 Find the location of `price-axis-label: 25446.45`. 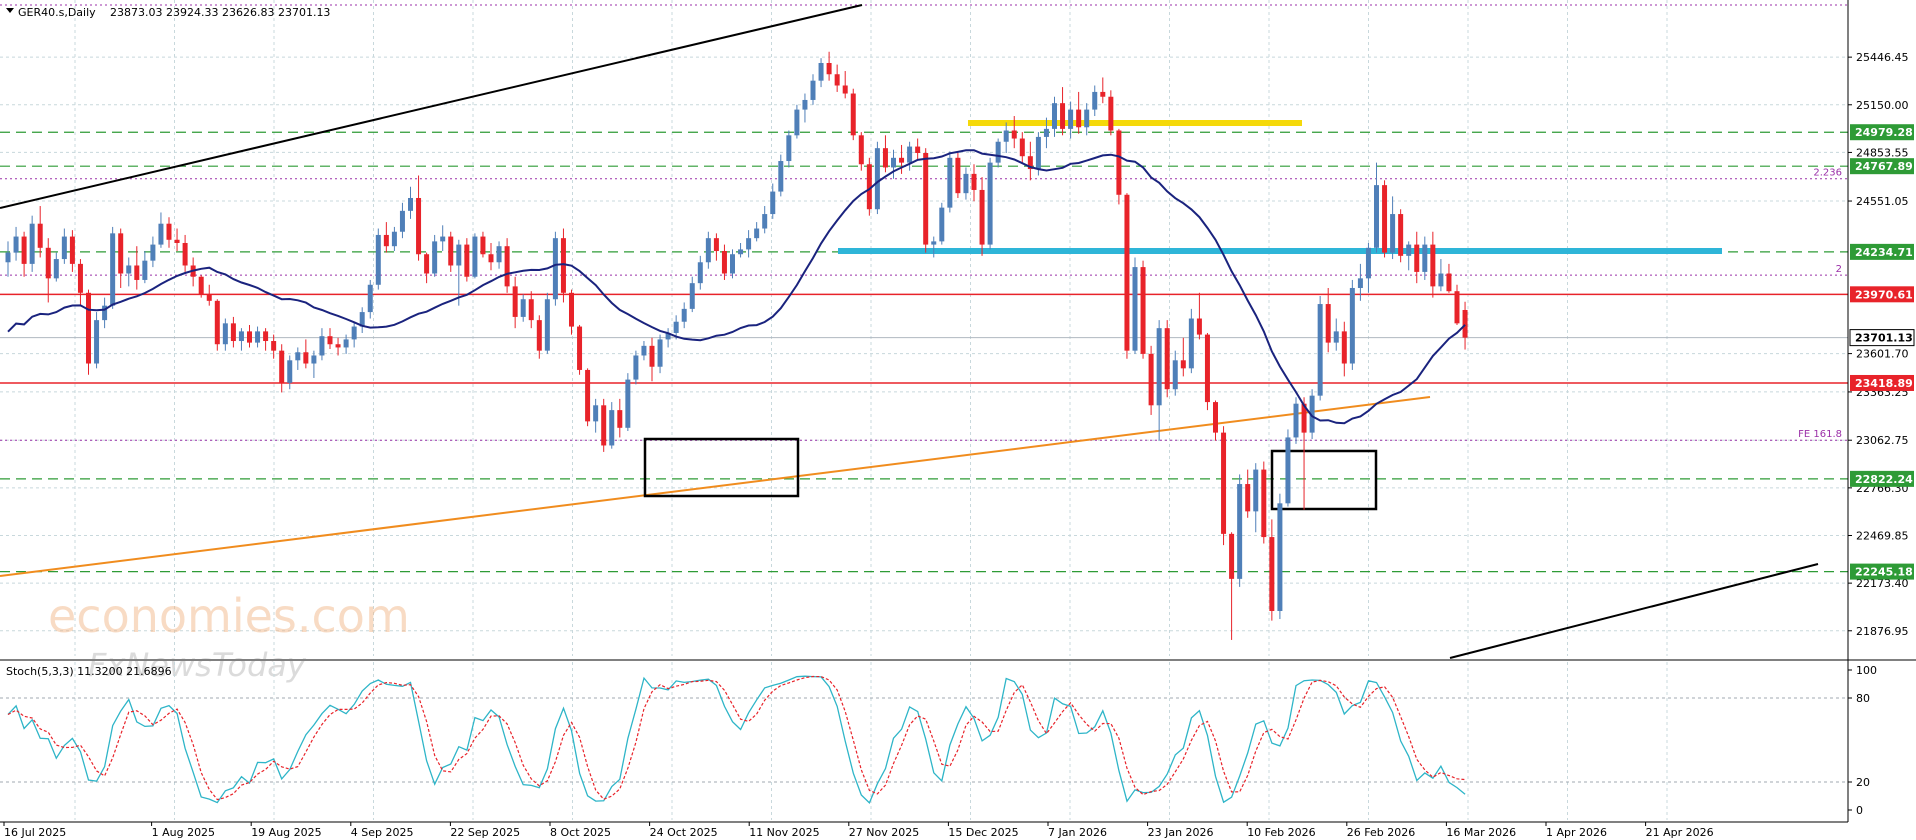

price-axis-label: 25446.45 is located at coordinates (1882, 57).